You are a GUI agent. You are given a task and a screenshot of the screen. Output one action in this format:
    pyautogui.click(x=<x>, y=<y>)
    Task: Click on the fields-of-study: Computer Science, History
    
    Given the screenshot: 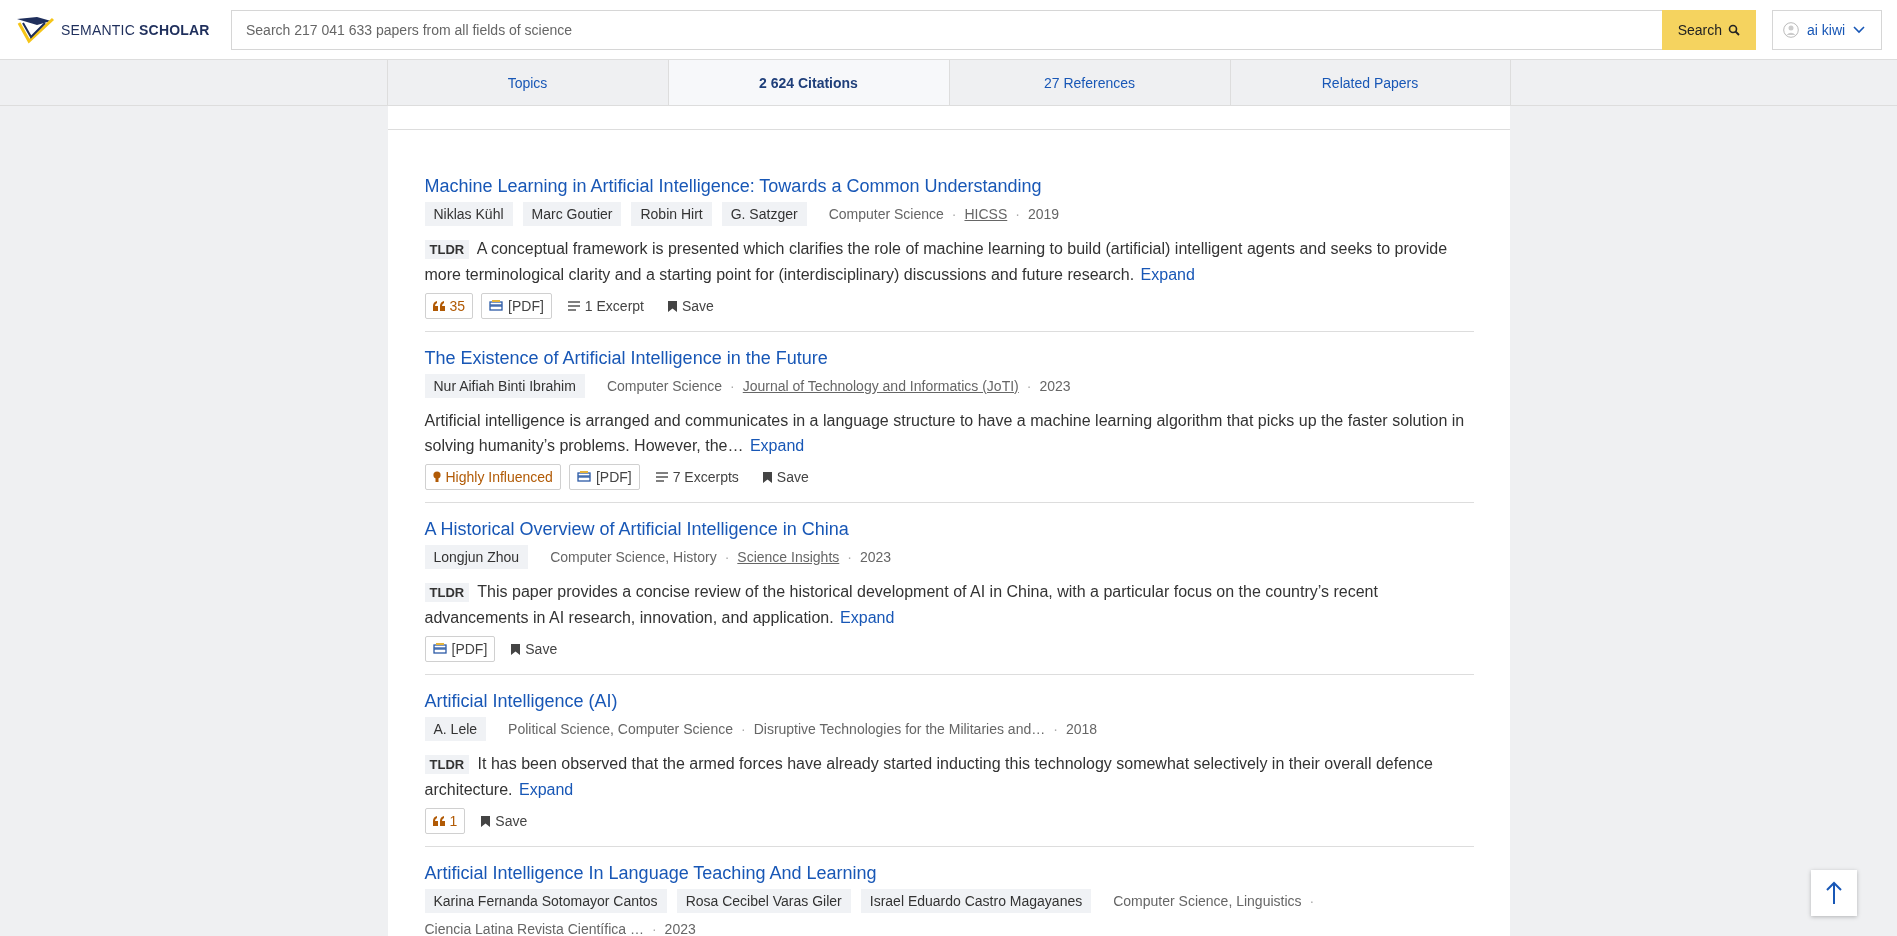 What is the action you would take?
    pyautogui.click(x=633, y=557)
    